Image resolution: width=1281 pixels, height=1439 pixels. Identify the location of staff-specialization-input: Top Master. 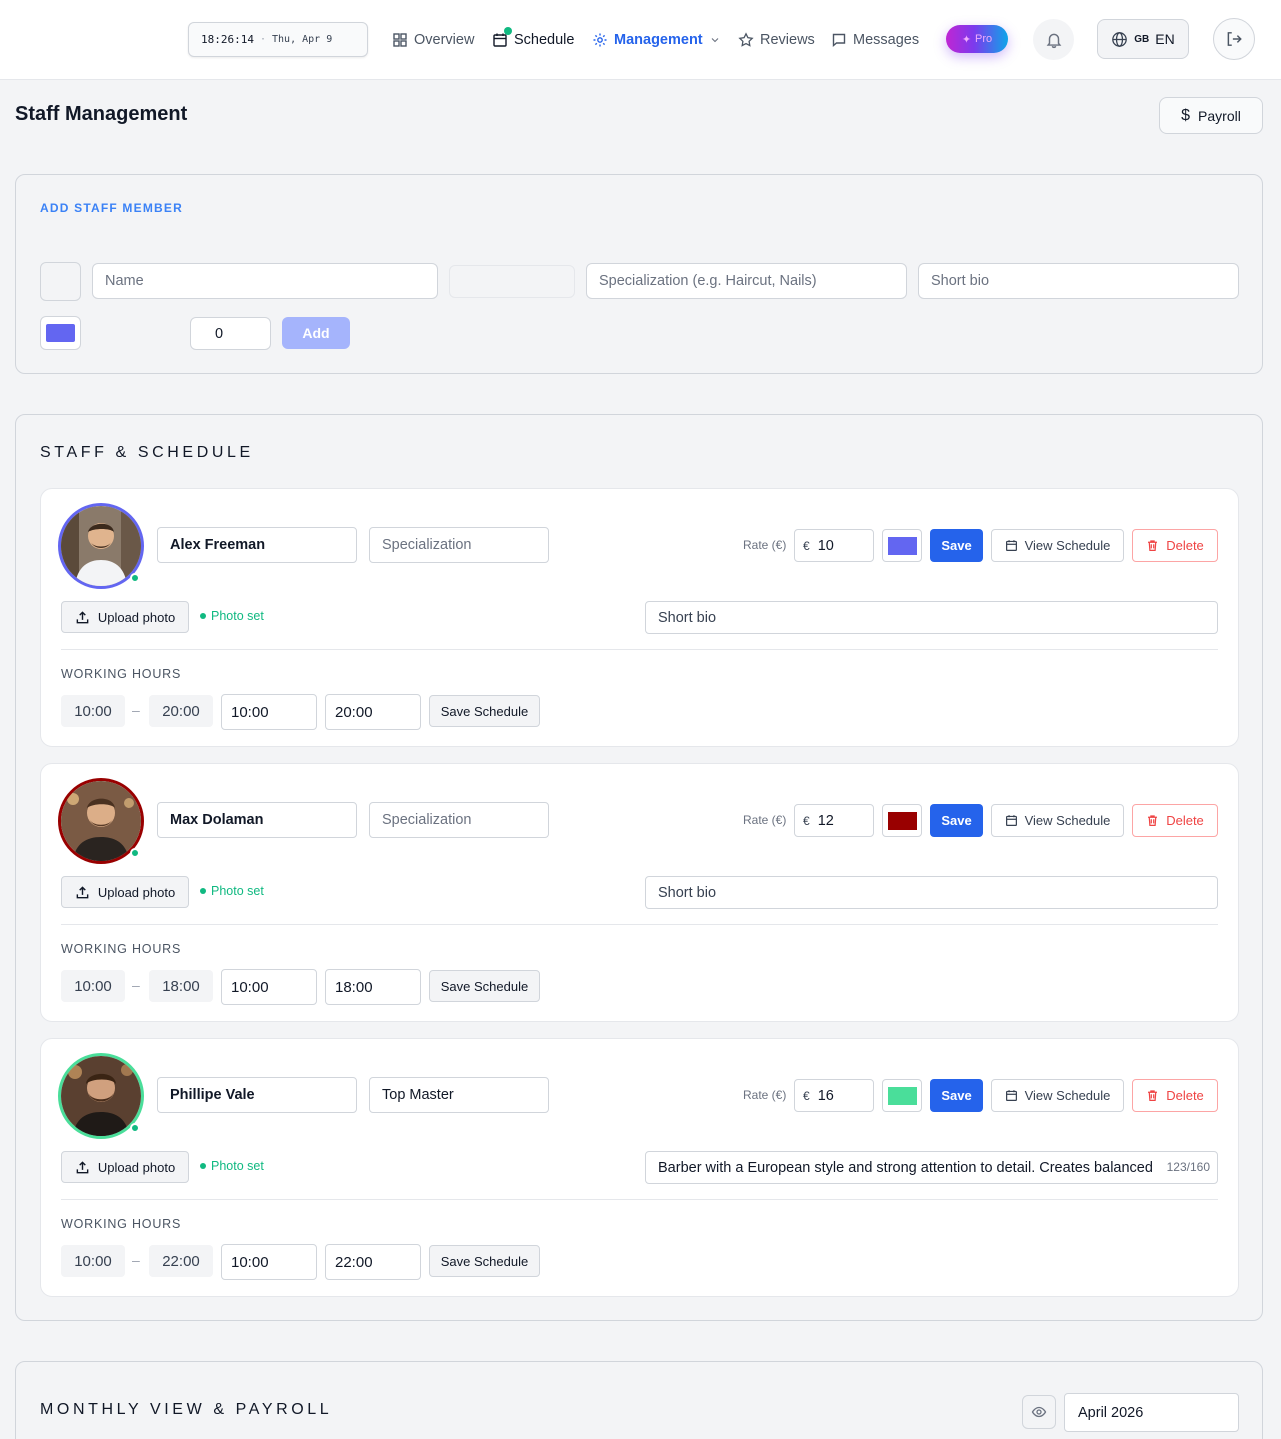
(459, 1095).